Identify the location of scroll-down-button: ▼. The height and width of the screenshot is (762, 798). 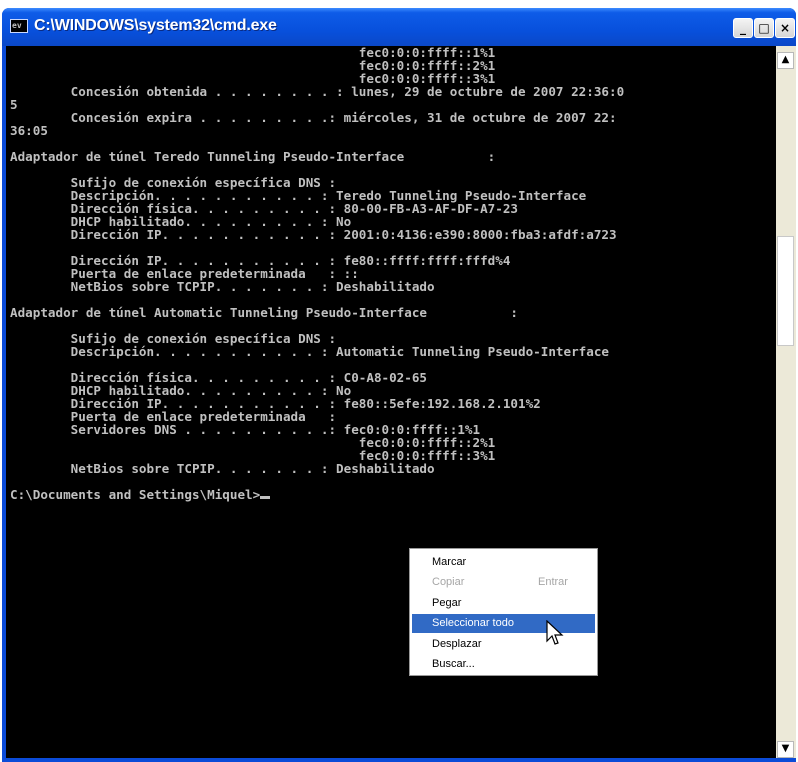
(785, 749).